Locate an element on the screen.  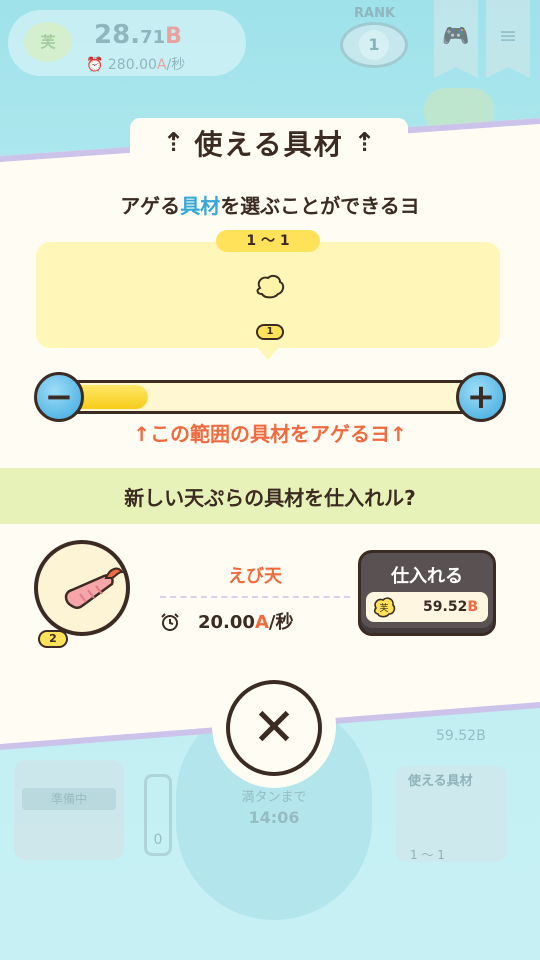
bg-card-range: 1 〜 1 is located at coordinates (427, 855).